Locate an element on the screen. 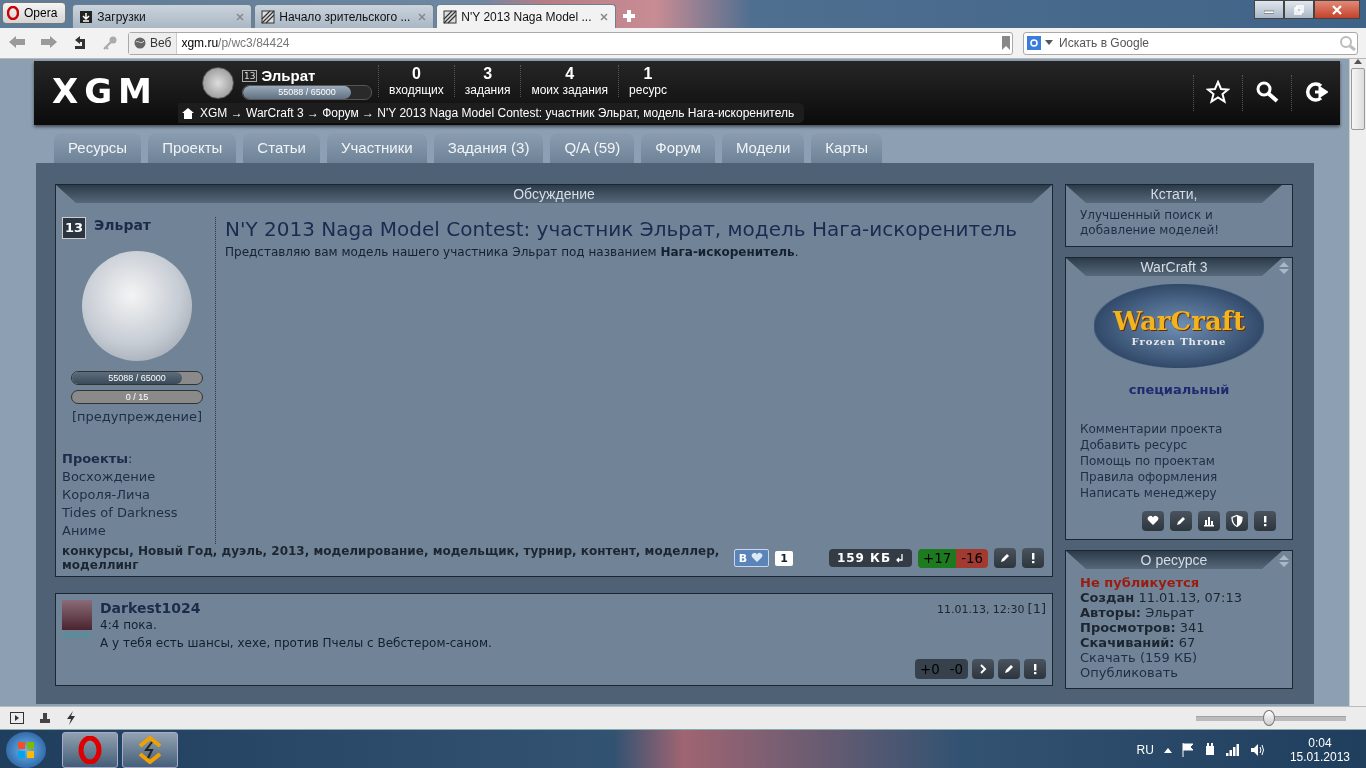 Image resolution: width=1366 pixels, height=768 pixels. player-taskbar-button is located at coordinates (150, 750).